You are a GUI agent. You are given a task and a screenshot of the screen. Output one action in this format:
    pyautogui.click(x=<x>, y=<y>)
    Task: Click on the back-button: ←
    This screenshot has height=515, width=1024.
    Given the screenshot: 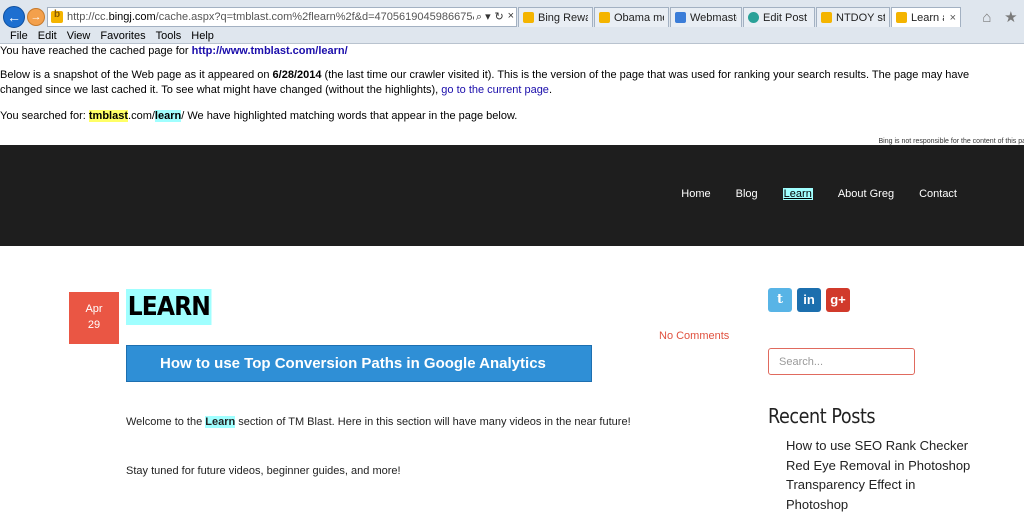 What is the action you would take?
    pyautogui.click(x=14, y=17)
    